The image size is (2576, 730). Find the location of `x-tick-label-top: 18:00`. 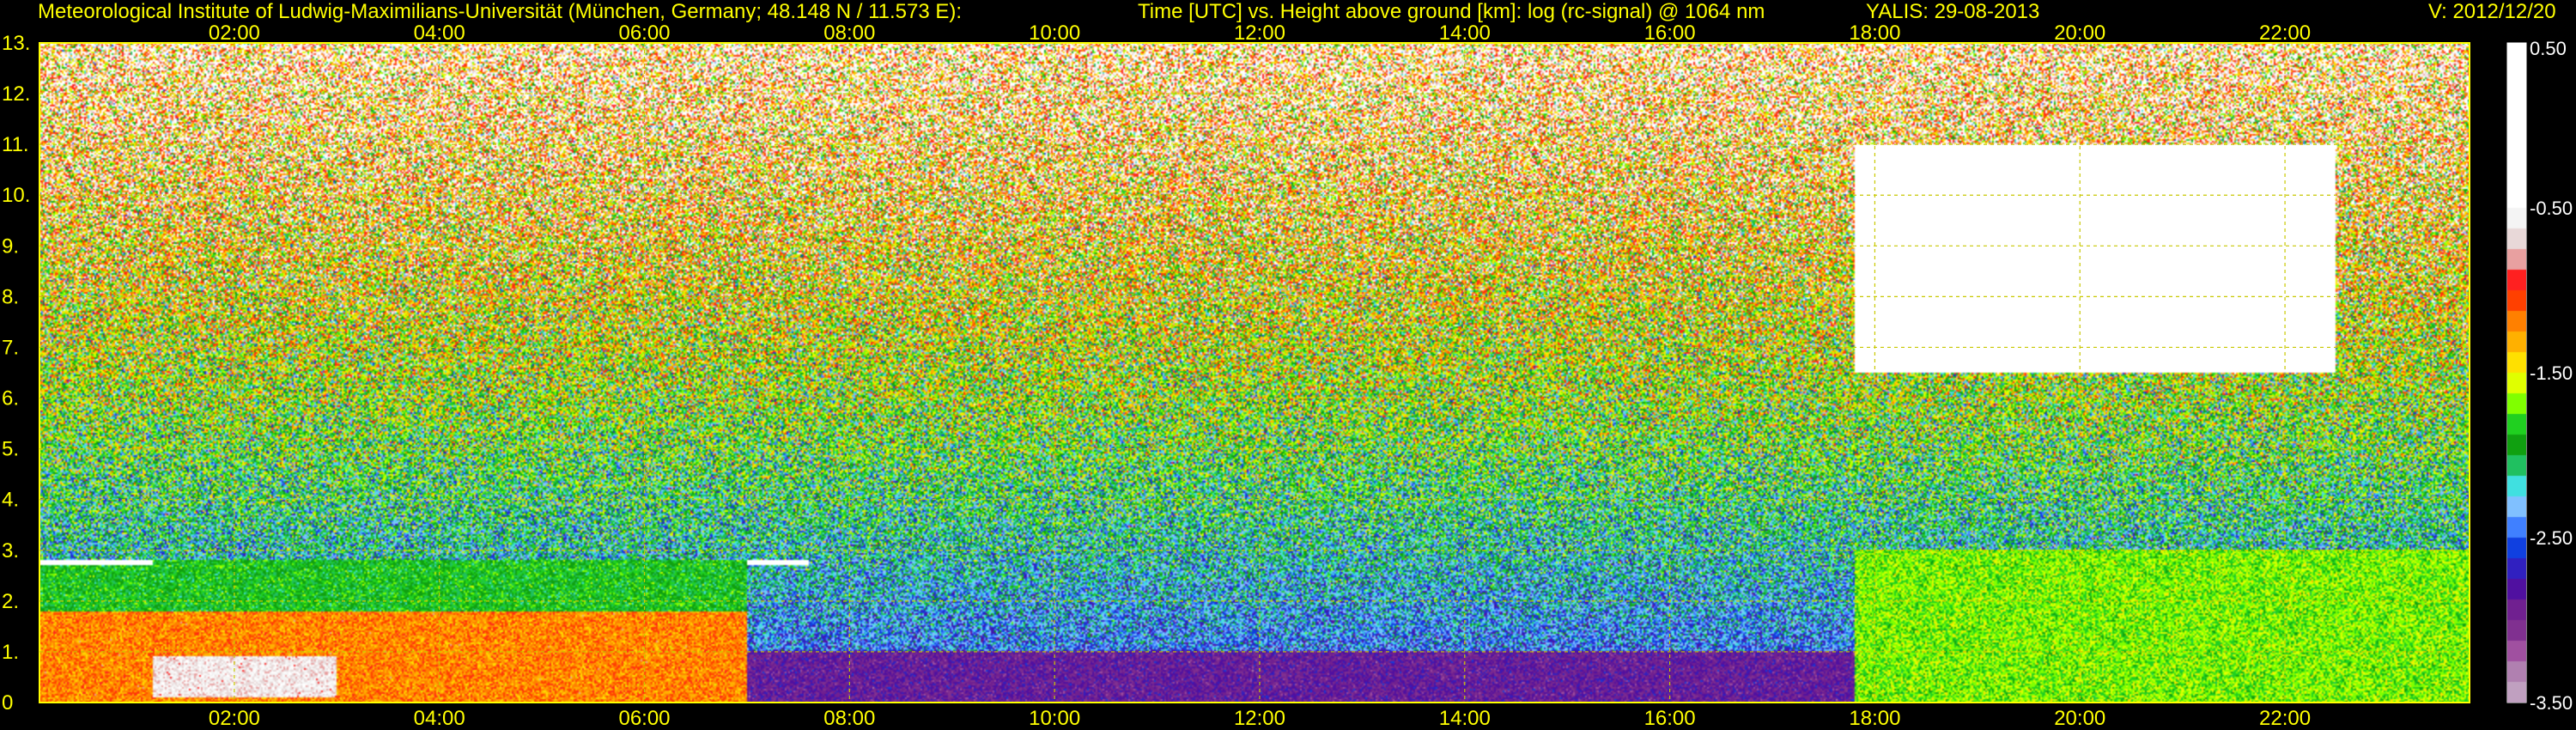

x-tick-label-top: 18:00 is located at coordinates (1874, 33).